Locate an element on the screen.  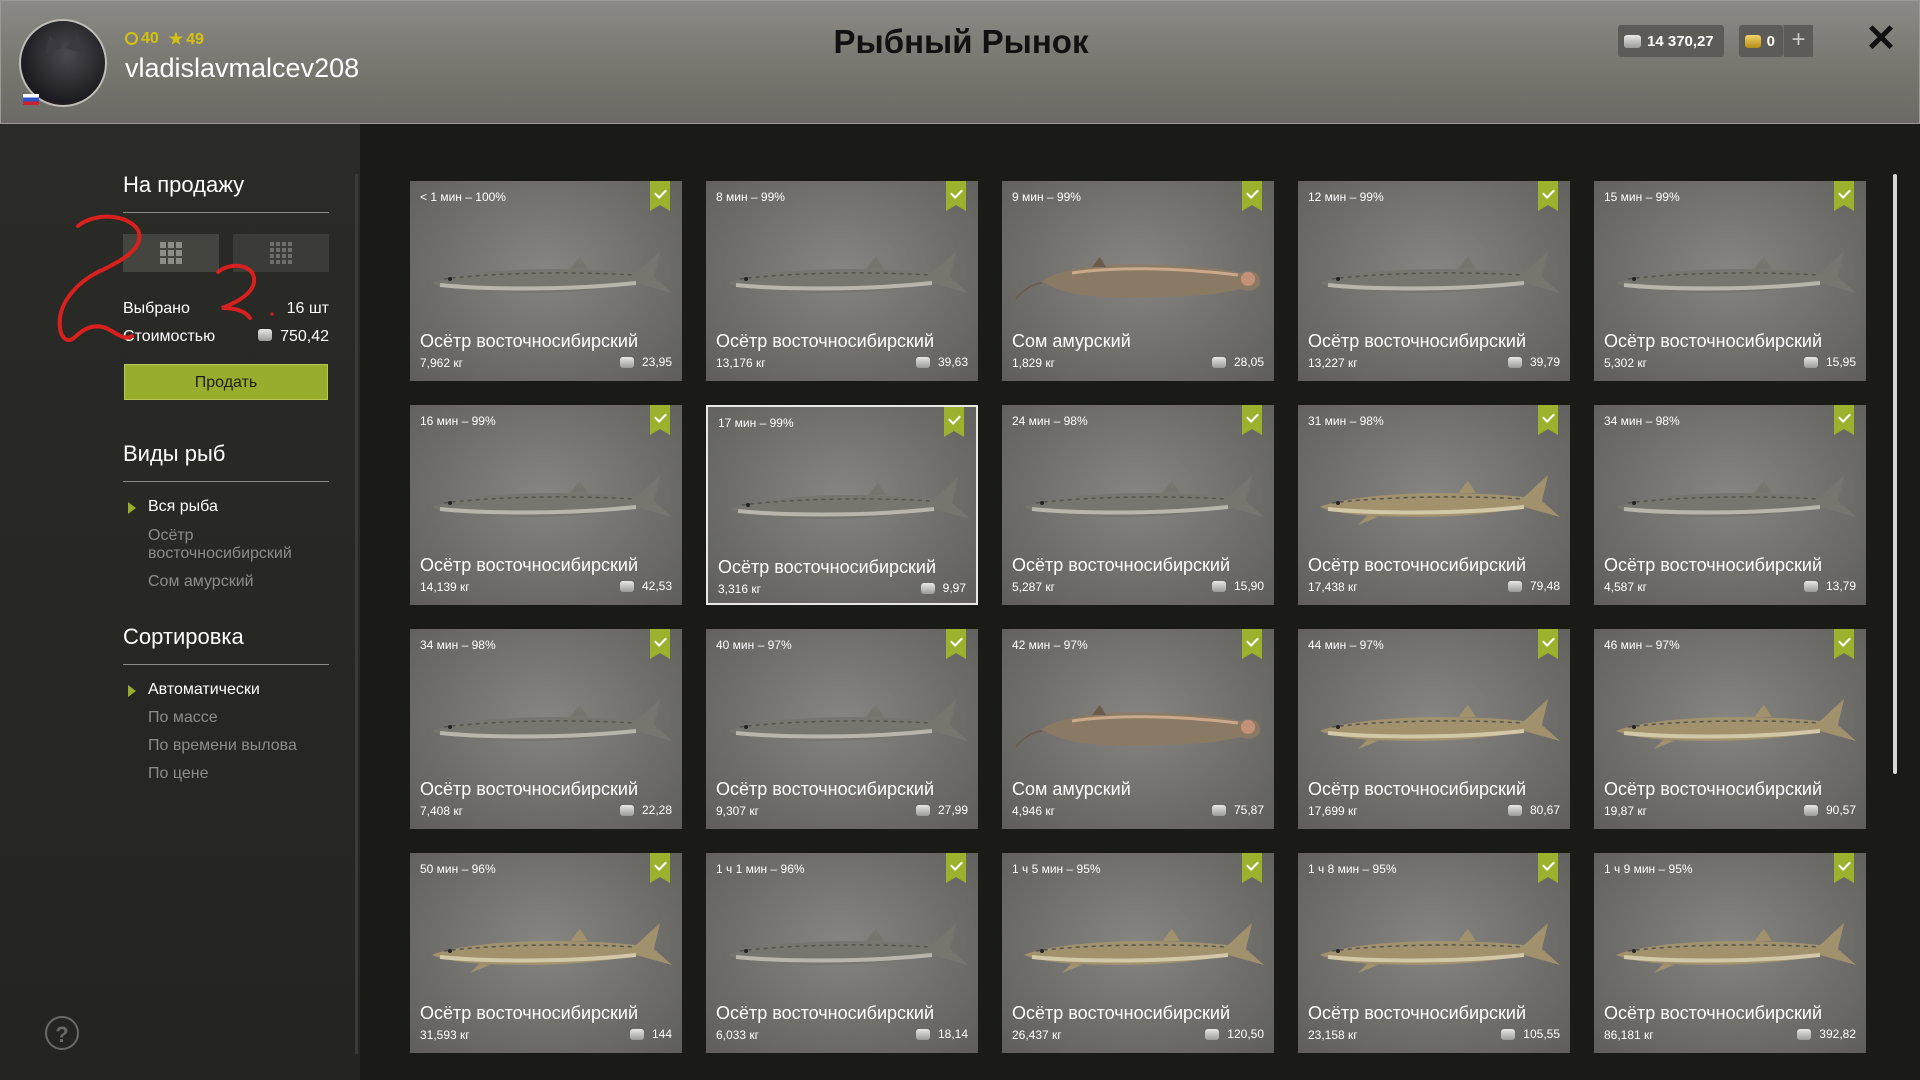
fish-weight: 9,307 кг is located at coordinates (737, 811).